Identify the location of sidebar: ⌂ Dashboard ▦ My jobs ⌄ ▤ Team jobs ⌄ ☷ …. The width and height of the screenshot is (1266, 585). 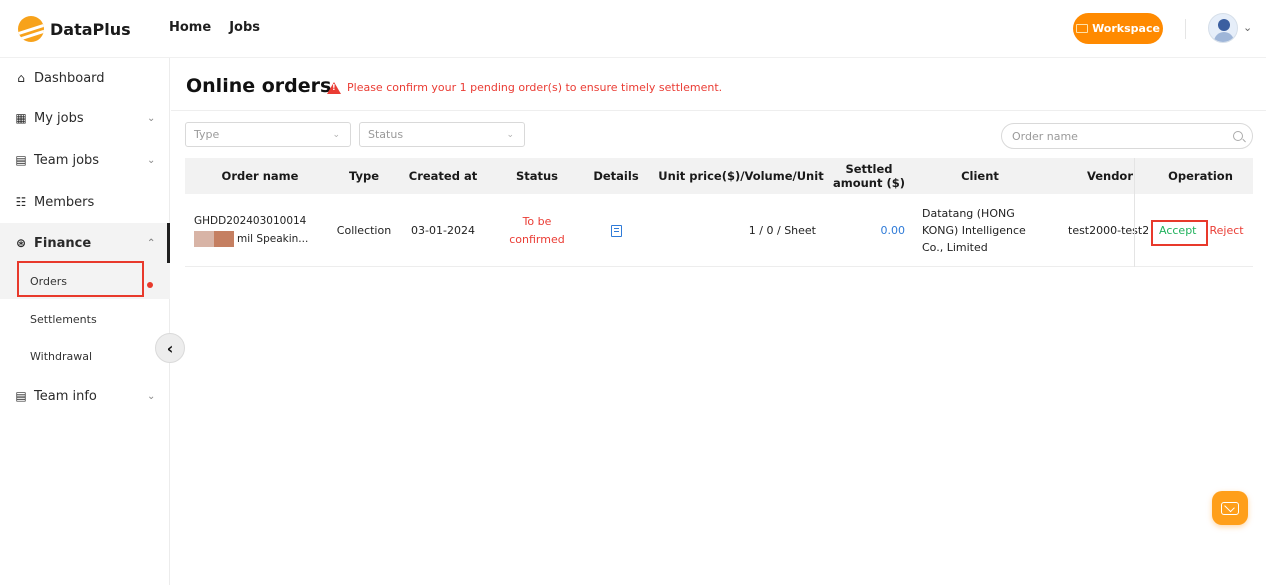
(85, 321).